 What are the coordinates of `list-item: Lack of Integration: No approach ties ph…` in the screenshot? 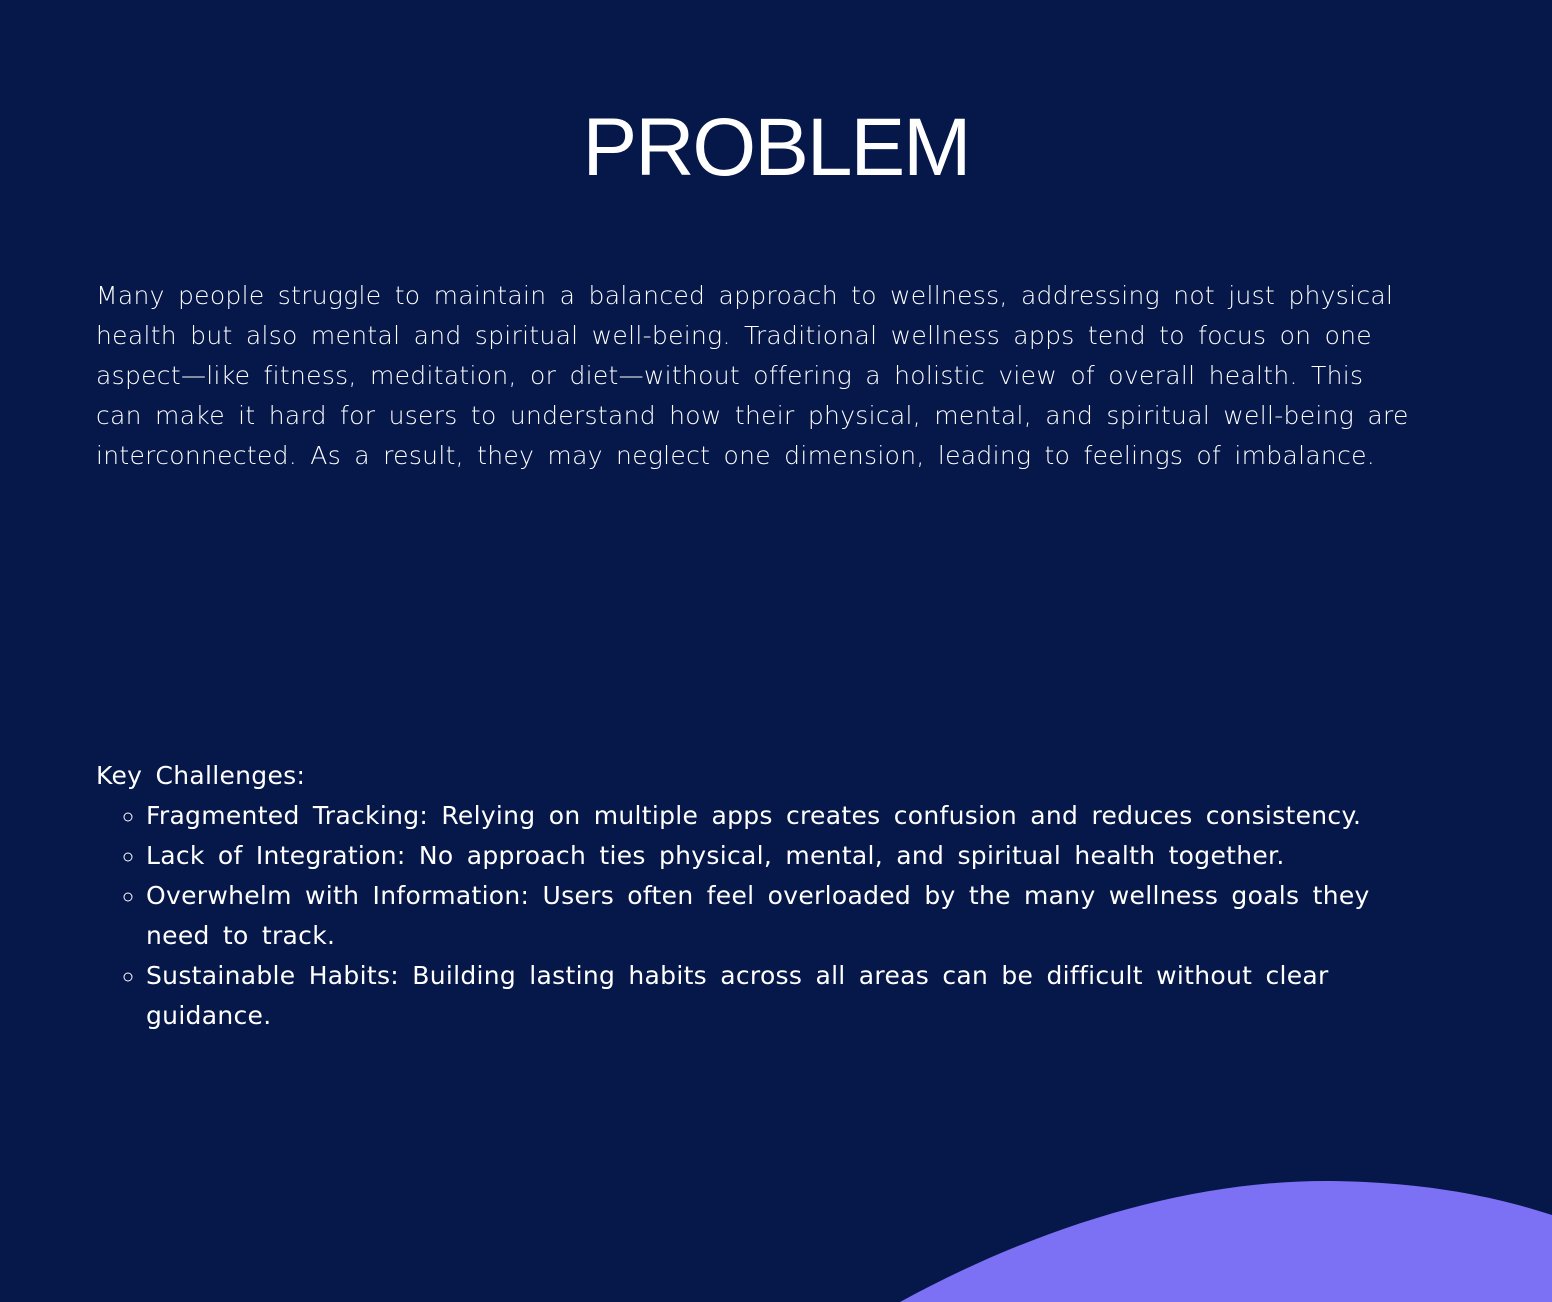 It's located at (786, 856).